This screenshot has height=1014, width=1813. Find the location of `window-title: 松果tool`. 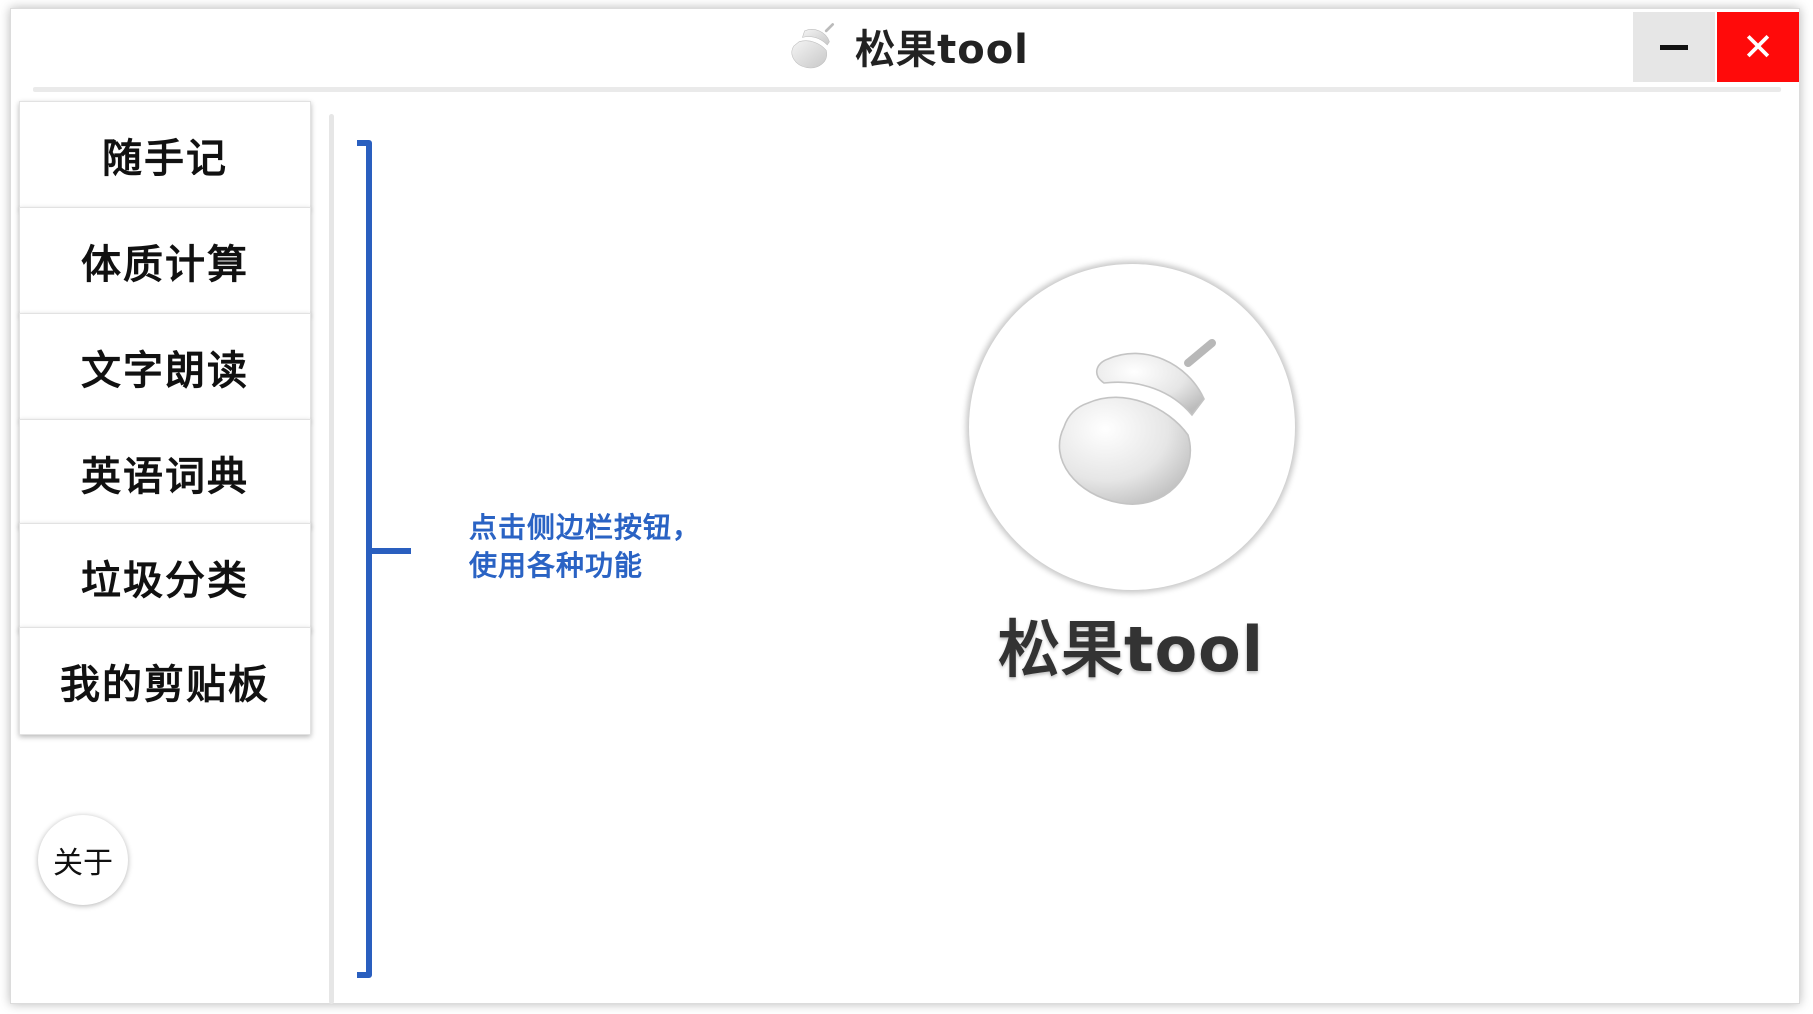

window-title: 松果tool is located at coordinates (942, 50).